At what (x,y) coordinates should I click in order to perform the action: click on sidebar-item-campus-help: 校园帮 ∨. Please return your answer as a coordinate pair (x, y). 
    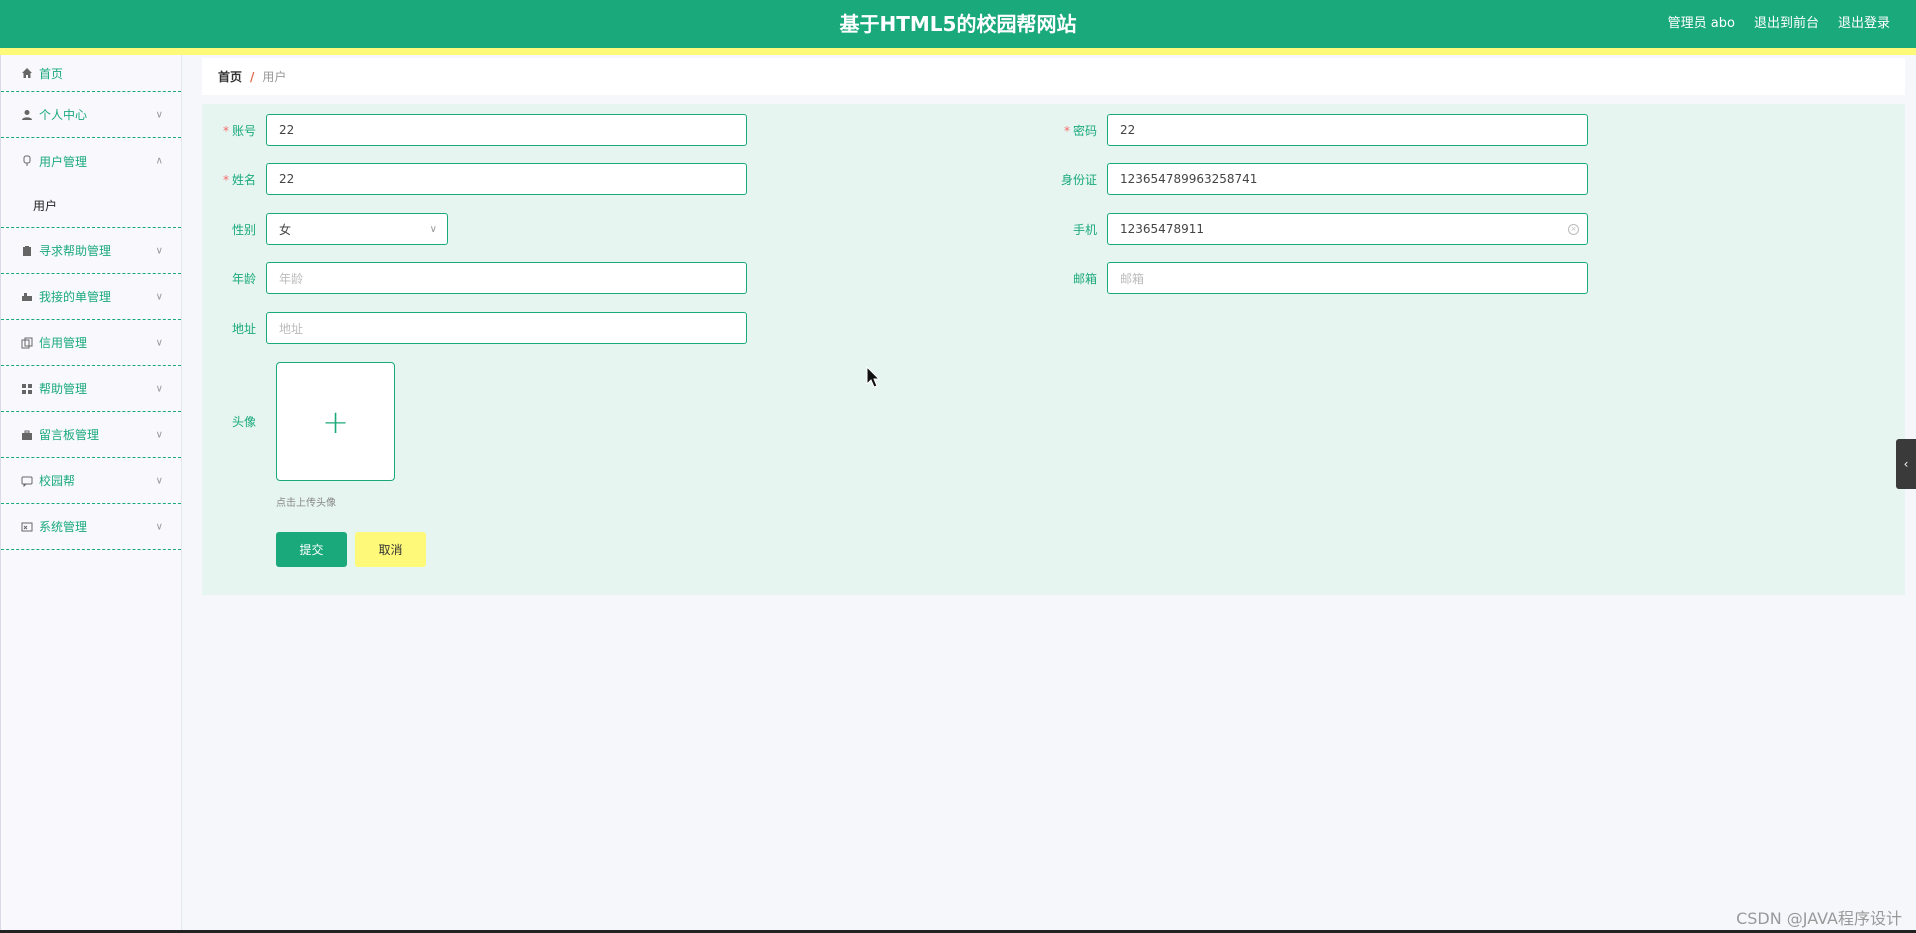
    Looking at the image, I should click on (91, 481).